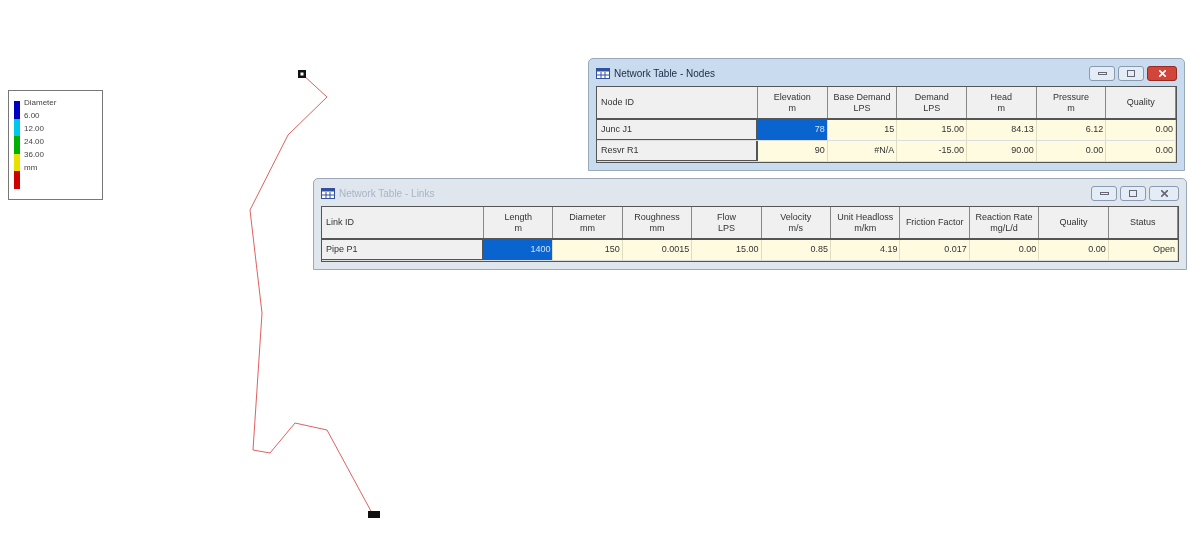 The width and height of the screenshot is (1189, 541). What do you see at coordinates (1002, 102) in the screenshot?
I see `column-header: Head m` at bounding box center [1002, 102].